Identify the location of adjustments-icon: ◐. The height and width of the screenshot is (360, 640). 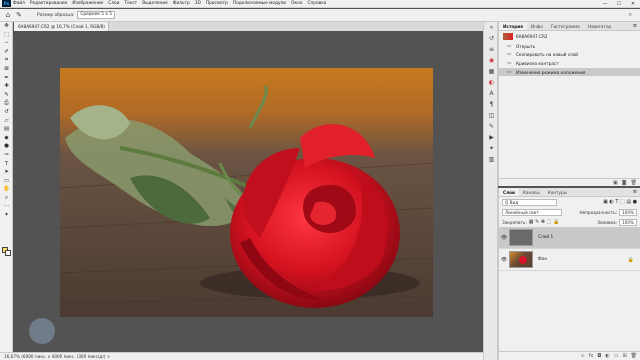
(491, 82).